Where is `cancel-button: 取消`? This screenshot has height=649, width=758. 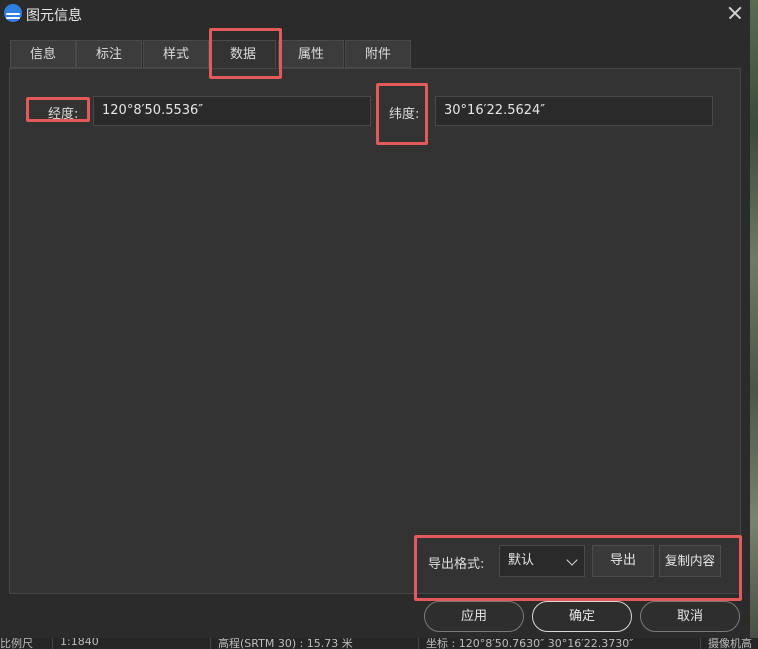 cancel-button: 取消 is located at coordinates (690, 616).